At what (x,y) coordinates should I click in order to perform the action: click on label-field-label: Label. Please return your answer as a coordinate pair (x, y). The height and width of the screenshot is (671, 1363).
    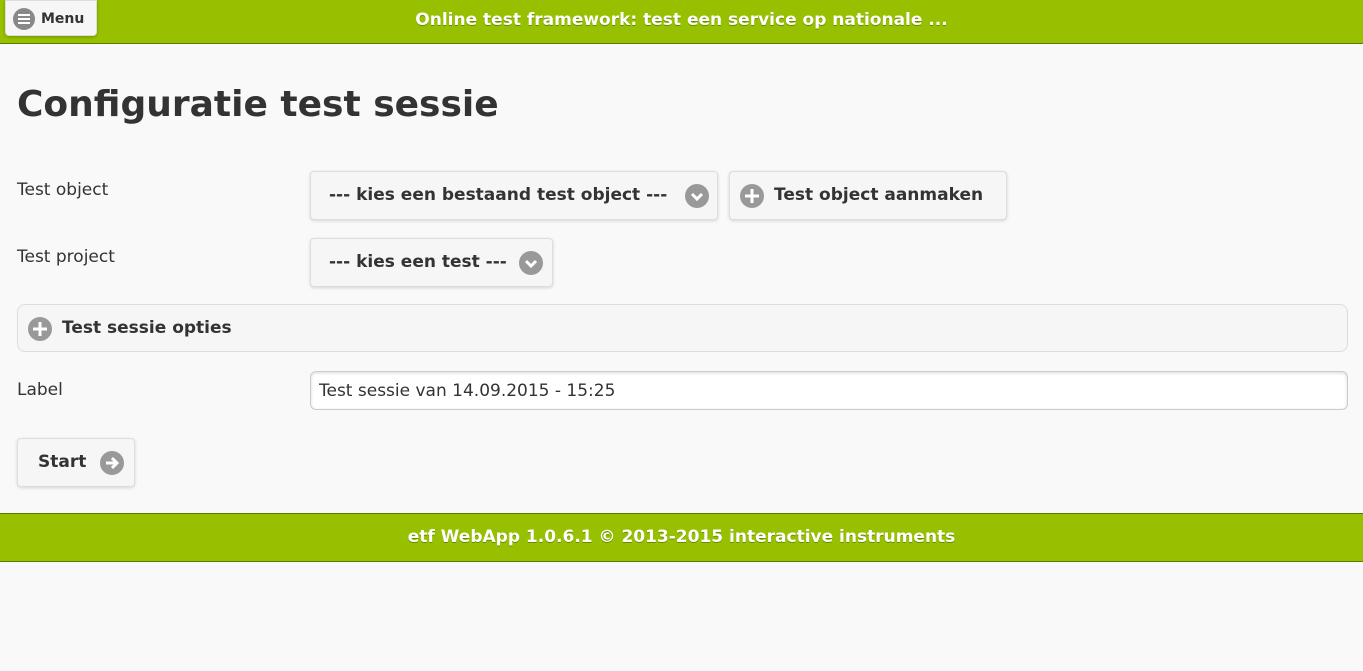
    Looking at the image, I should click on (40, 390).